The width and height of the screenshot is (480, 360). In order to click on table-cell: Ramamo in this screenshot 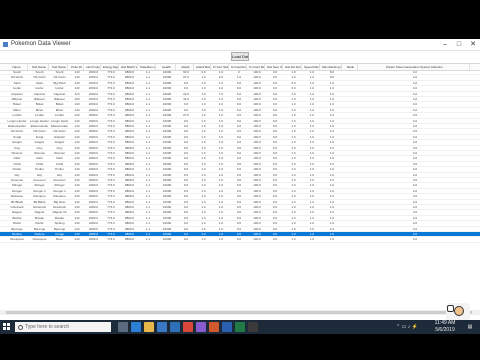, I will do `click(17, 196)`.